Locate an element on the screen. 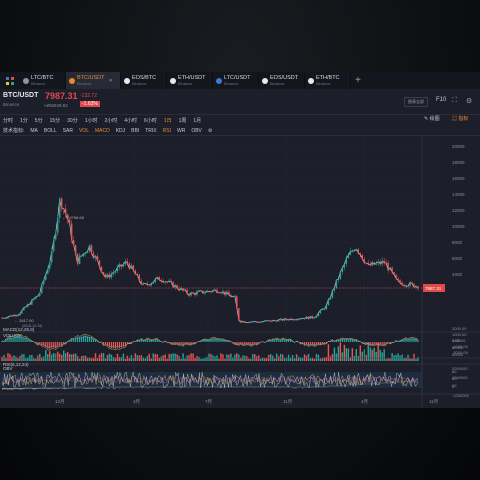  interval-item: 1月 is located at coordinates (197, 120).